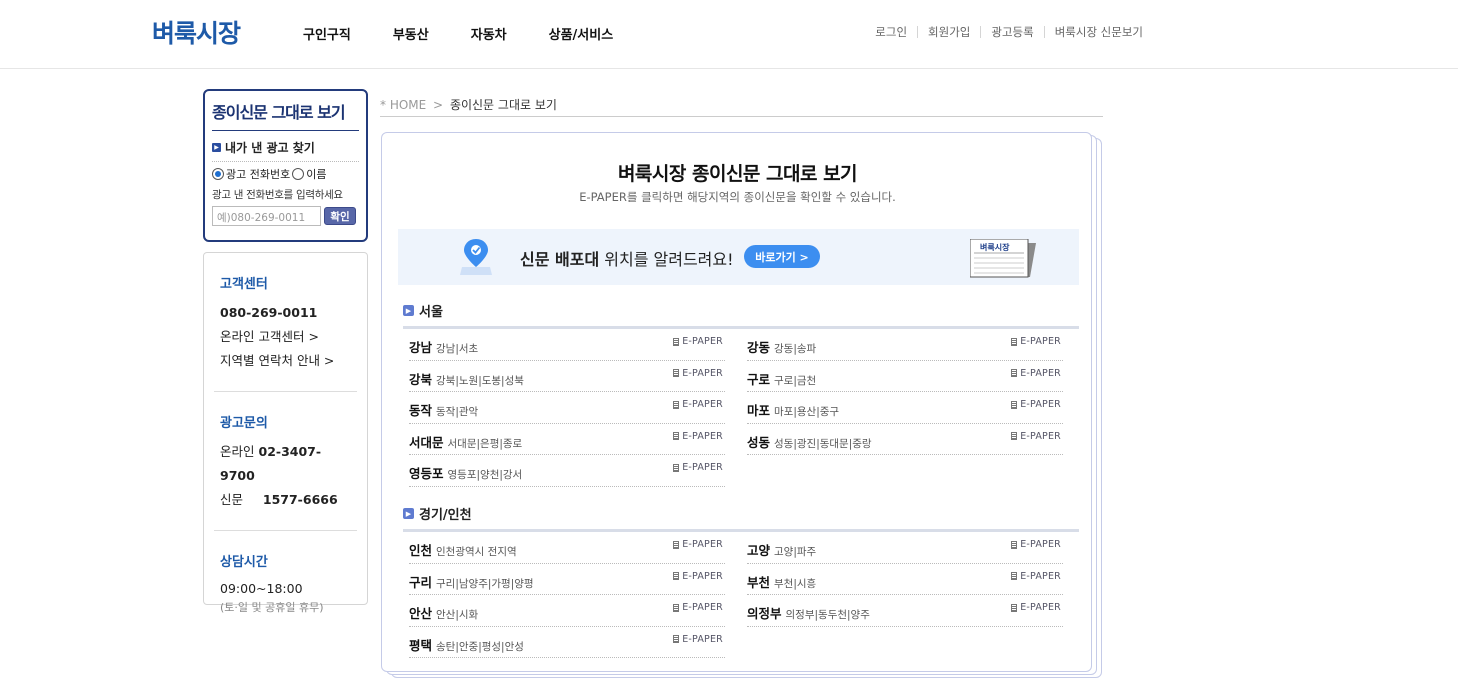 The width and height of the screenshot is (1458, 678). What do you see at coordinates (285, 174) in the screenshot?
I see `search-type-radios: 광고 전화번호 이름` at bounding box center [285, 174].